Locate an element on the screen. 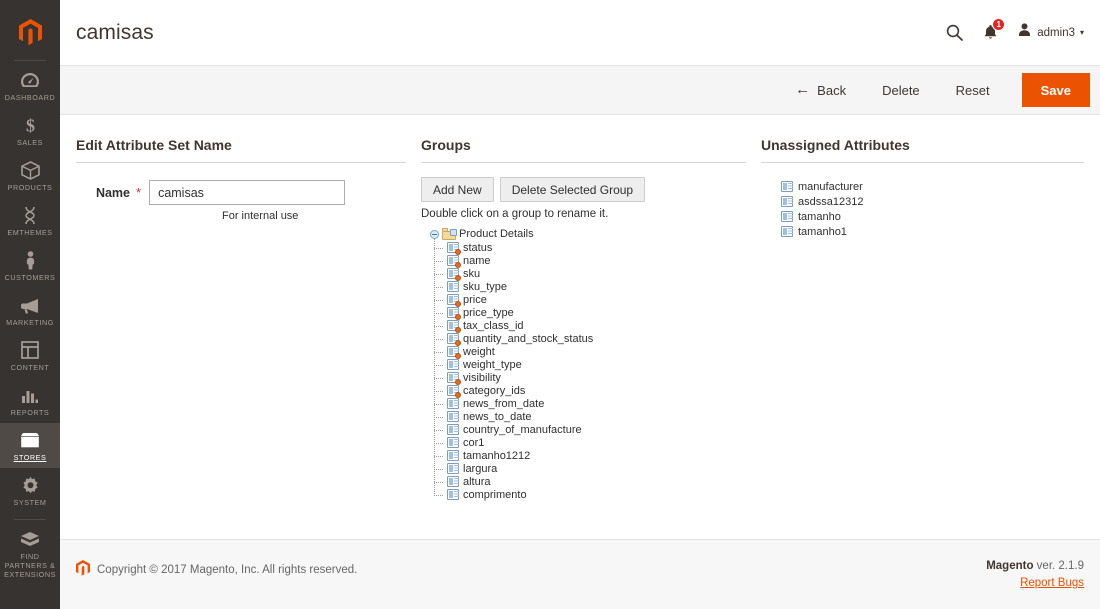 The height and width of the screenshot is (609, 1100). groups-title: Groups is located at coordinates (583, 150).